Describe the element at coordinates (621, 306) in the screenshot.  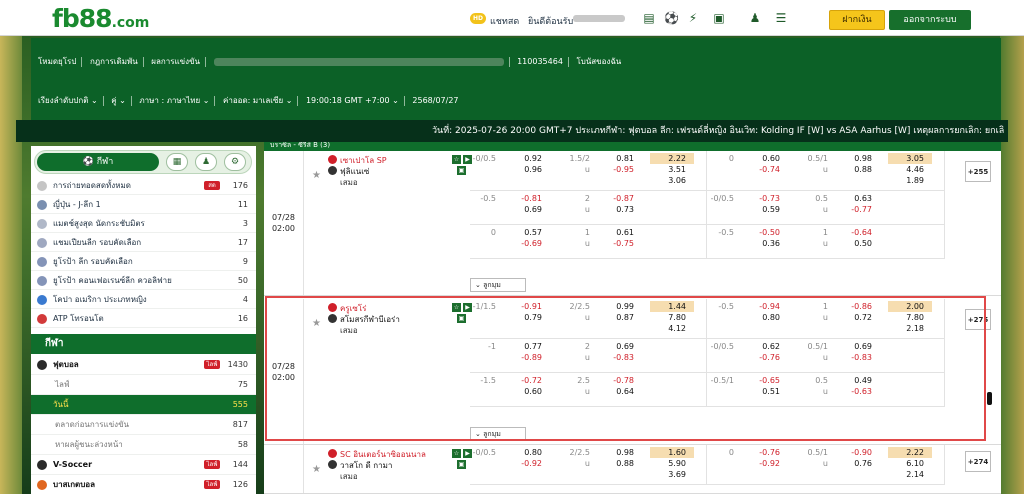
I see `odds-cell: 0.99` at that location.